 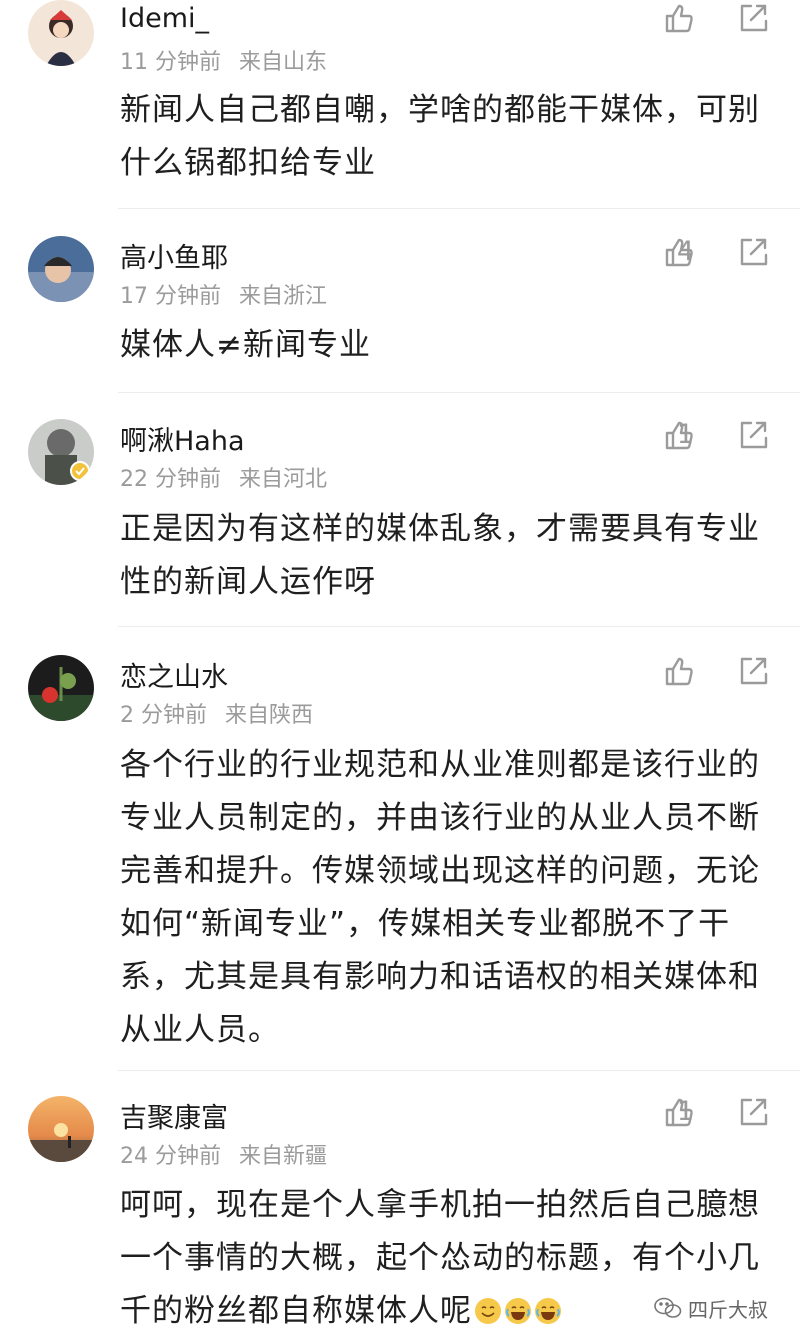 I want to click on comment-text: 新闻人自己都自嘲，学啥的都能干媒体，可别什么锅都扣给专业, so click(x=440, y=136).